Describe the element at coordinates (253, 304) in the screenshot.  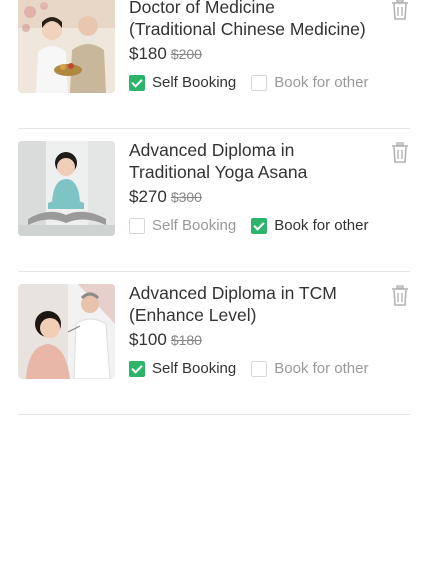
I see `course-title: Advanced Diploma in TCM (Enhance Level)` at that location.